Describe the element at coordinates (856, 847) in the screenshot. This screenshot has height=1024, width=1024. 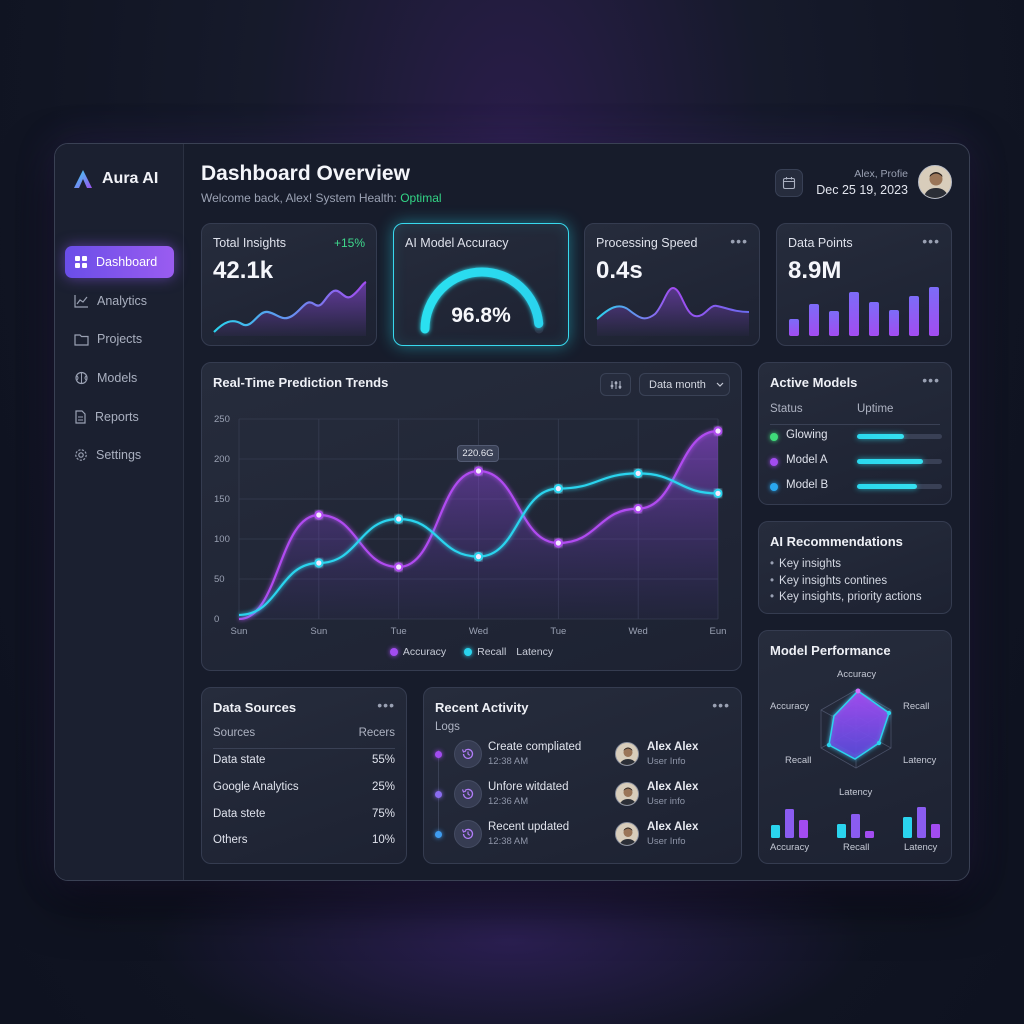
I see `mini-bar-label: Recall` at that location.